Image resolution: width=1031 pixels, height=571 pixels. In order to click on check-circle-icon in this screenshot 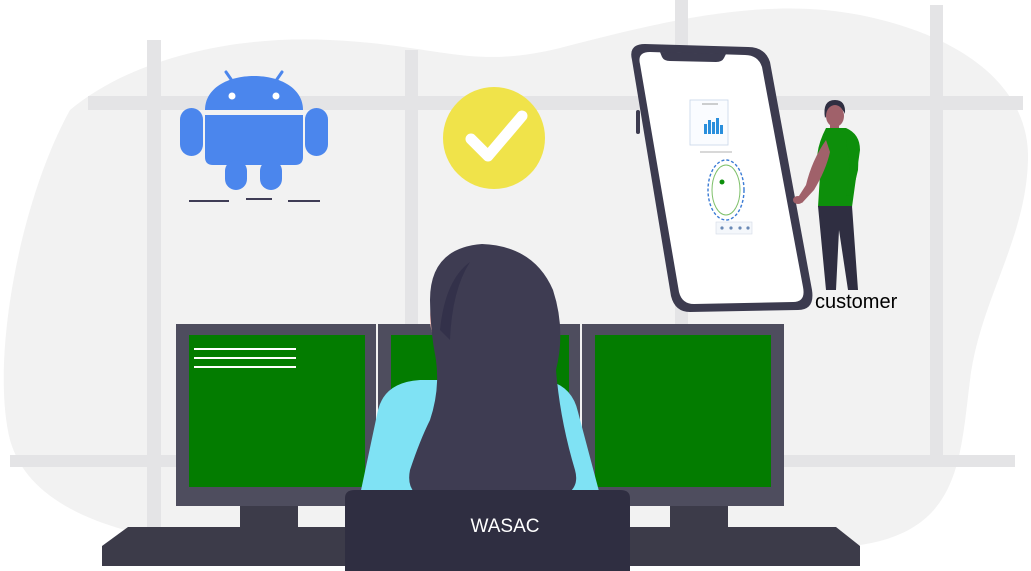, I will do `click(494, 138)`.